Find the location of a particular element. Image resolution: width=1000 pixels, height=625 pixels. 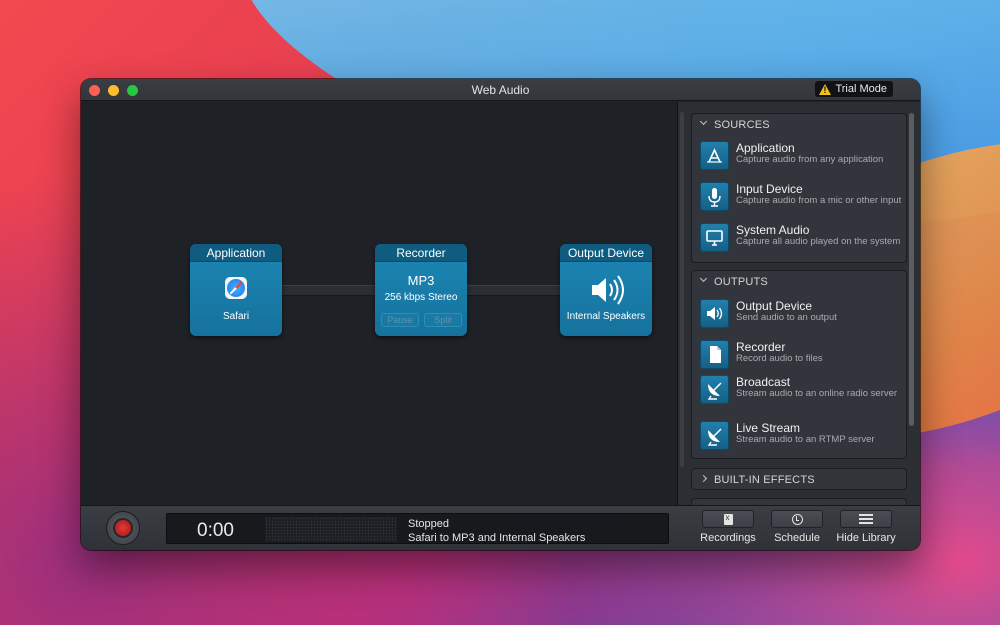

effects-header: BUILT-IN EFFECTS is located at coordinates (799, 480).